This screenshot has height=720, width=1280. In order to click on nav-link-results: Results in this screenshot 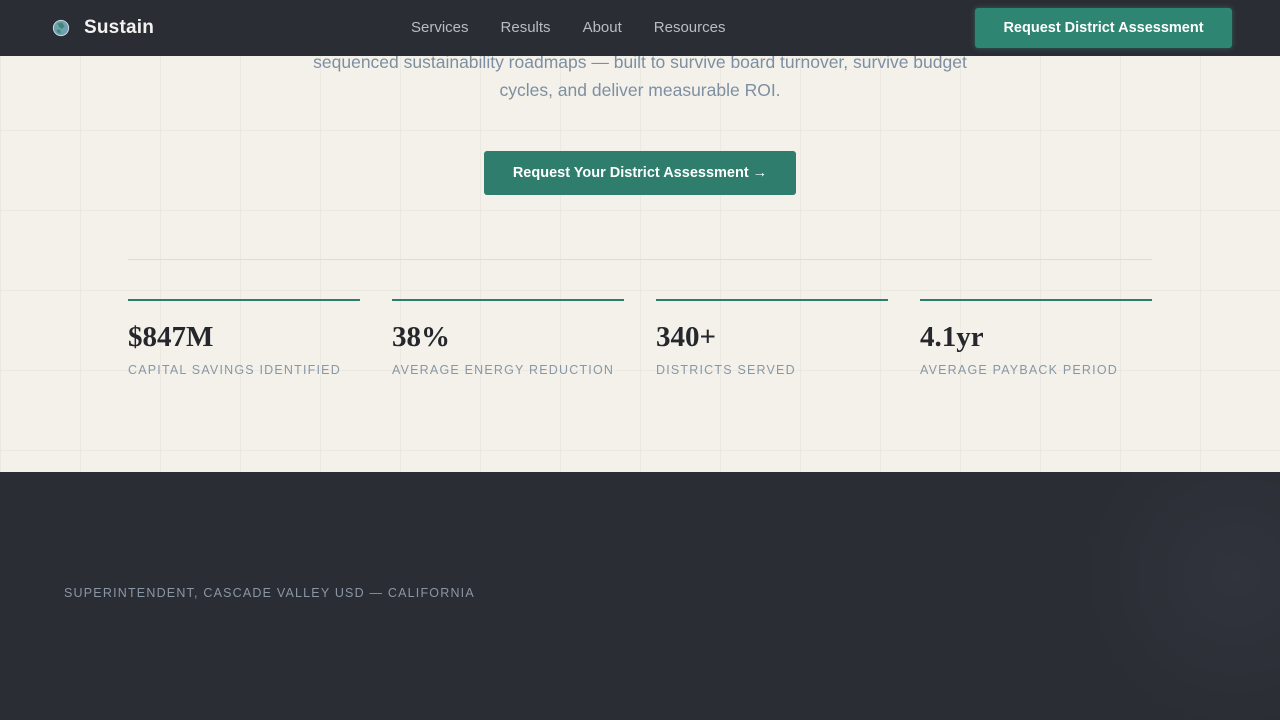, I will do `click(526, 27)`.